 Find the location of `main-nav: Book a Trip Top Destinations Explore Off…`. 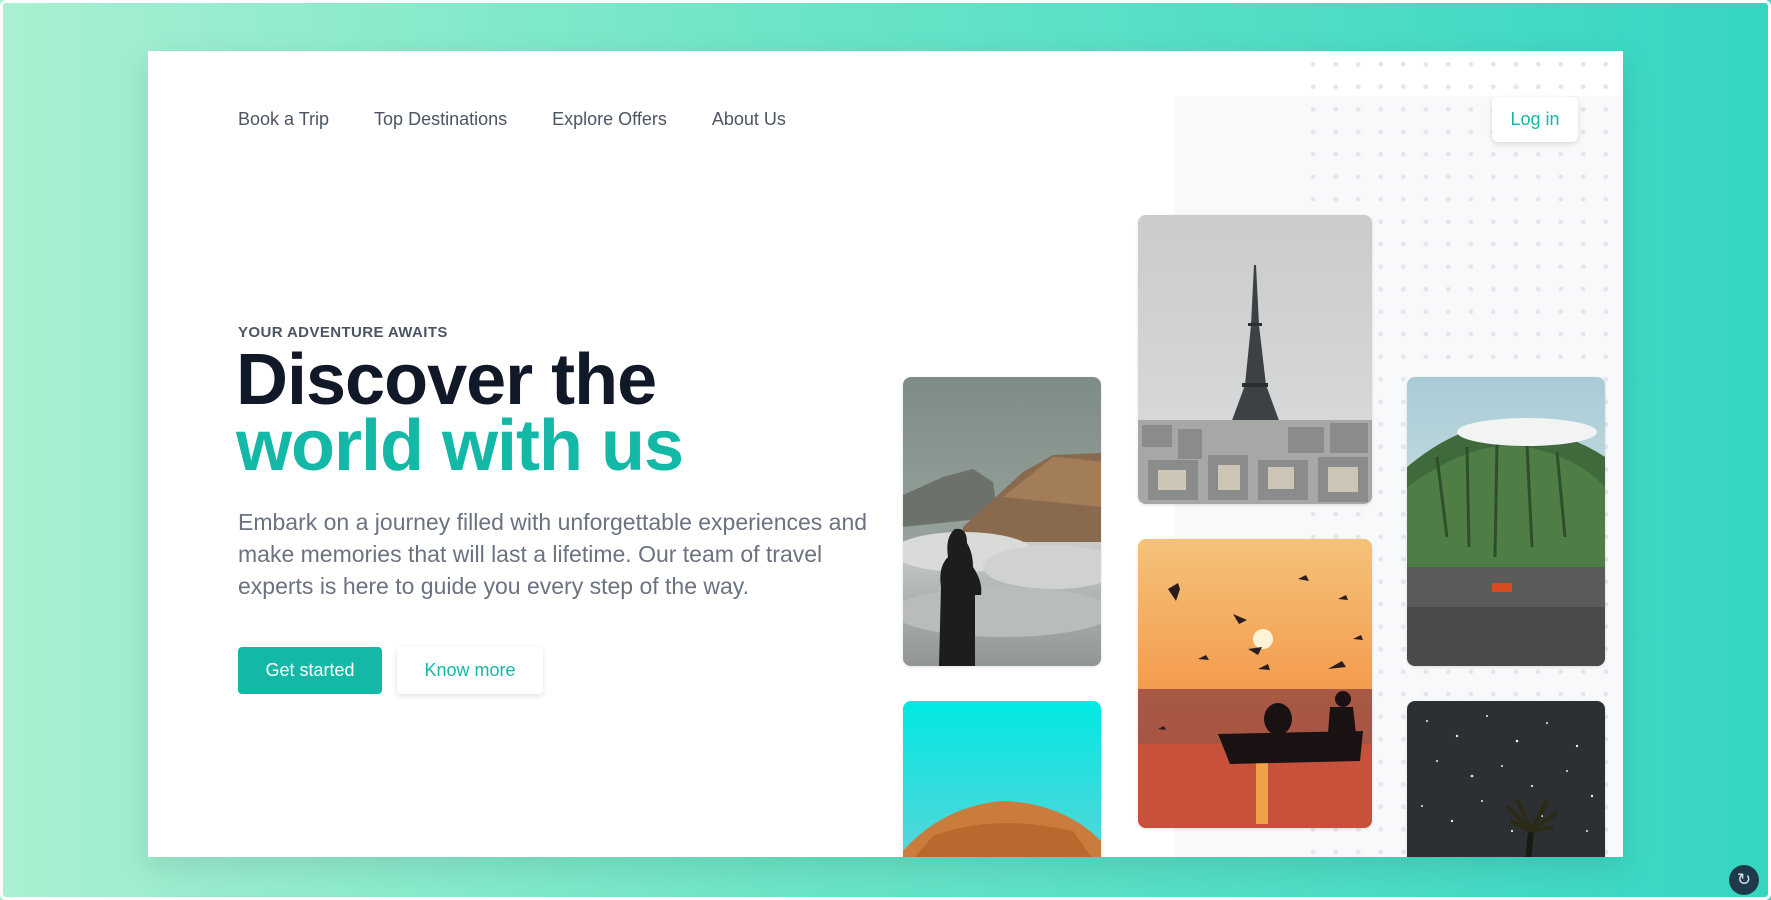

main-nav: Book a Trip Top Destinations Explore Off… is located at coordinates (512, 119).